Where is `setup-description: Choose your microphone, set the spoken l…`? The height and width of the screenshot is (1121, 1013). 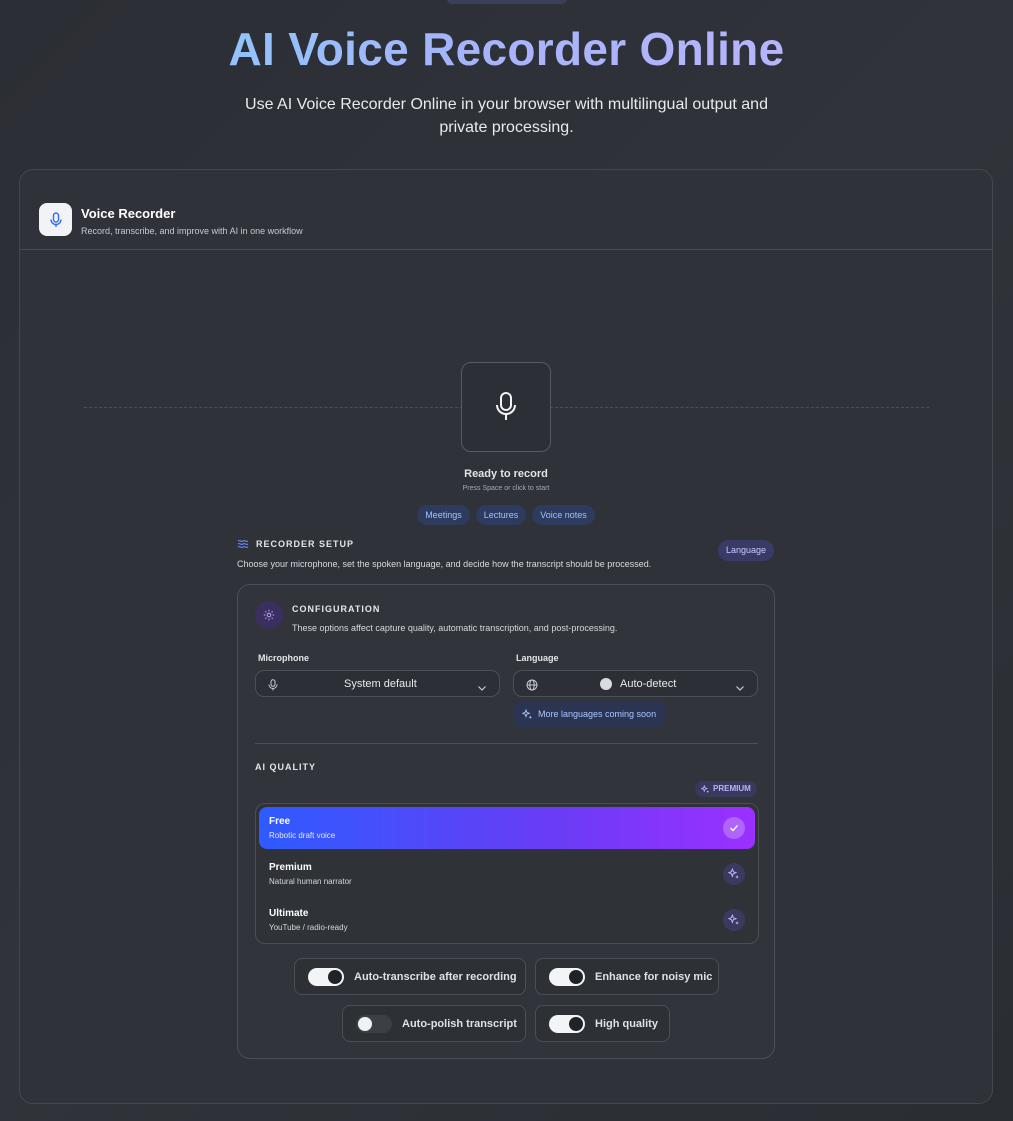
setup-description: Choose your microphone, set the spoken l… is located at coordinates (444, 564).